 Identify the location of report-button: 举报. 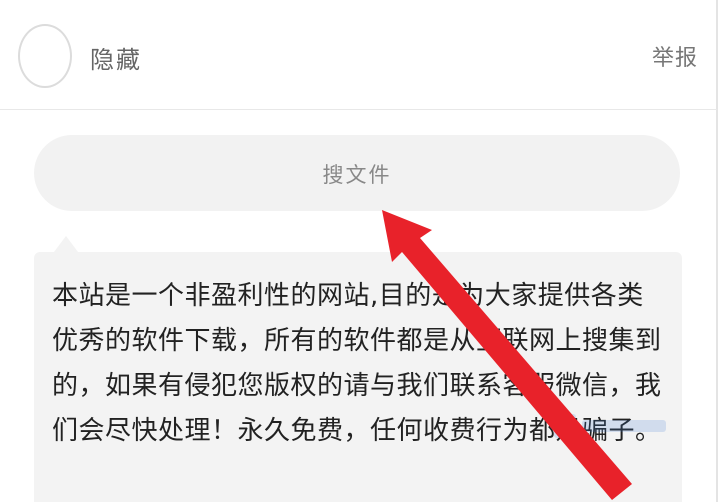
(675, 56).